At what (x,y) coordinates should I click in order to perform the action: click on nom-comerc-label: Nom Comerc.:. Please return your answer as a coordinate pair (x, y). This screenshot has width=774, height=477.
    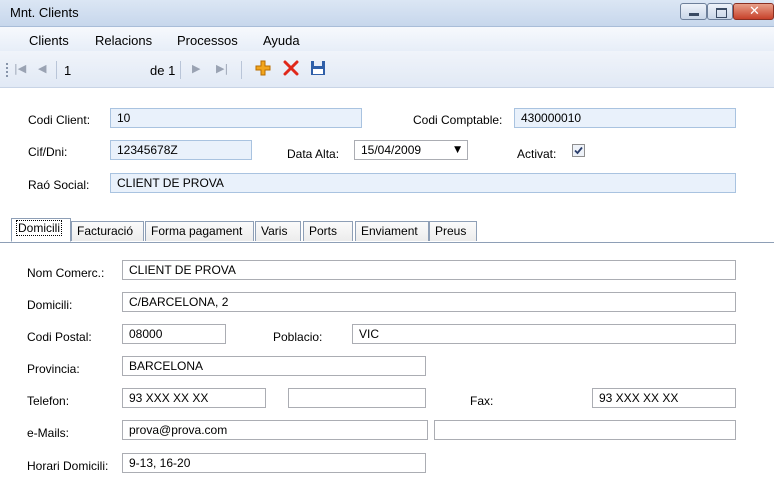
    Looking at the image, I should click on (66, 273).